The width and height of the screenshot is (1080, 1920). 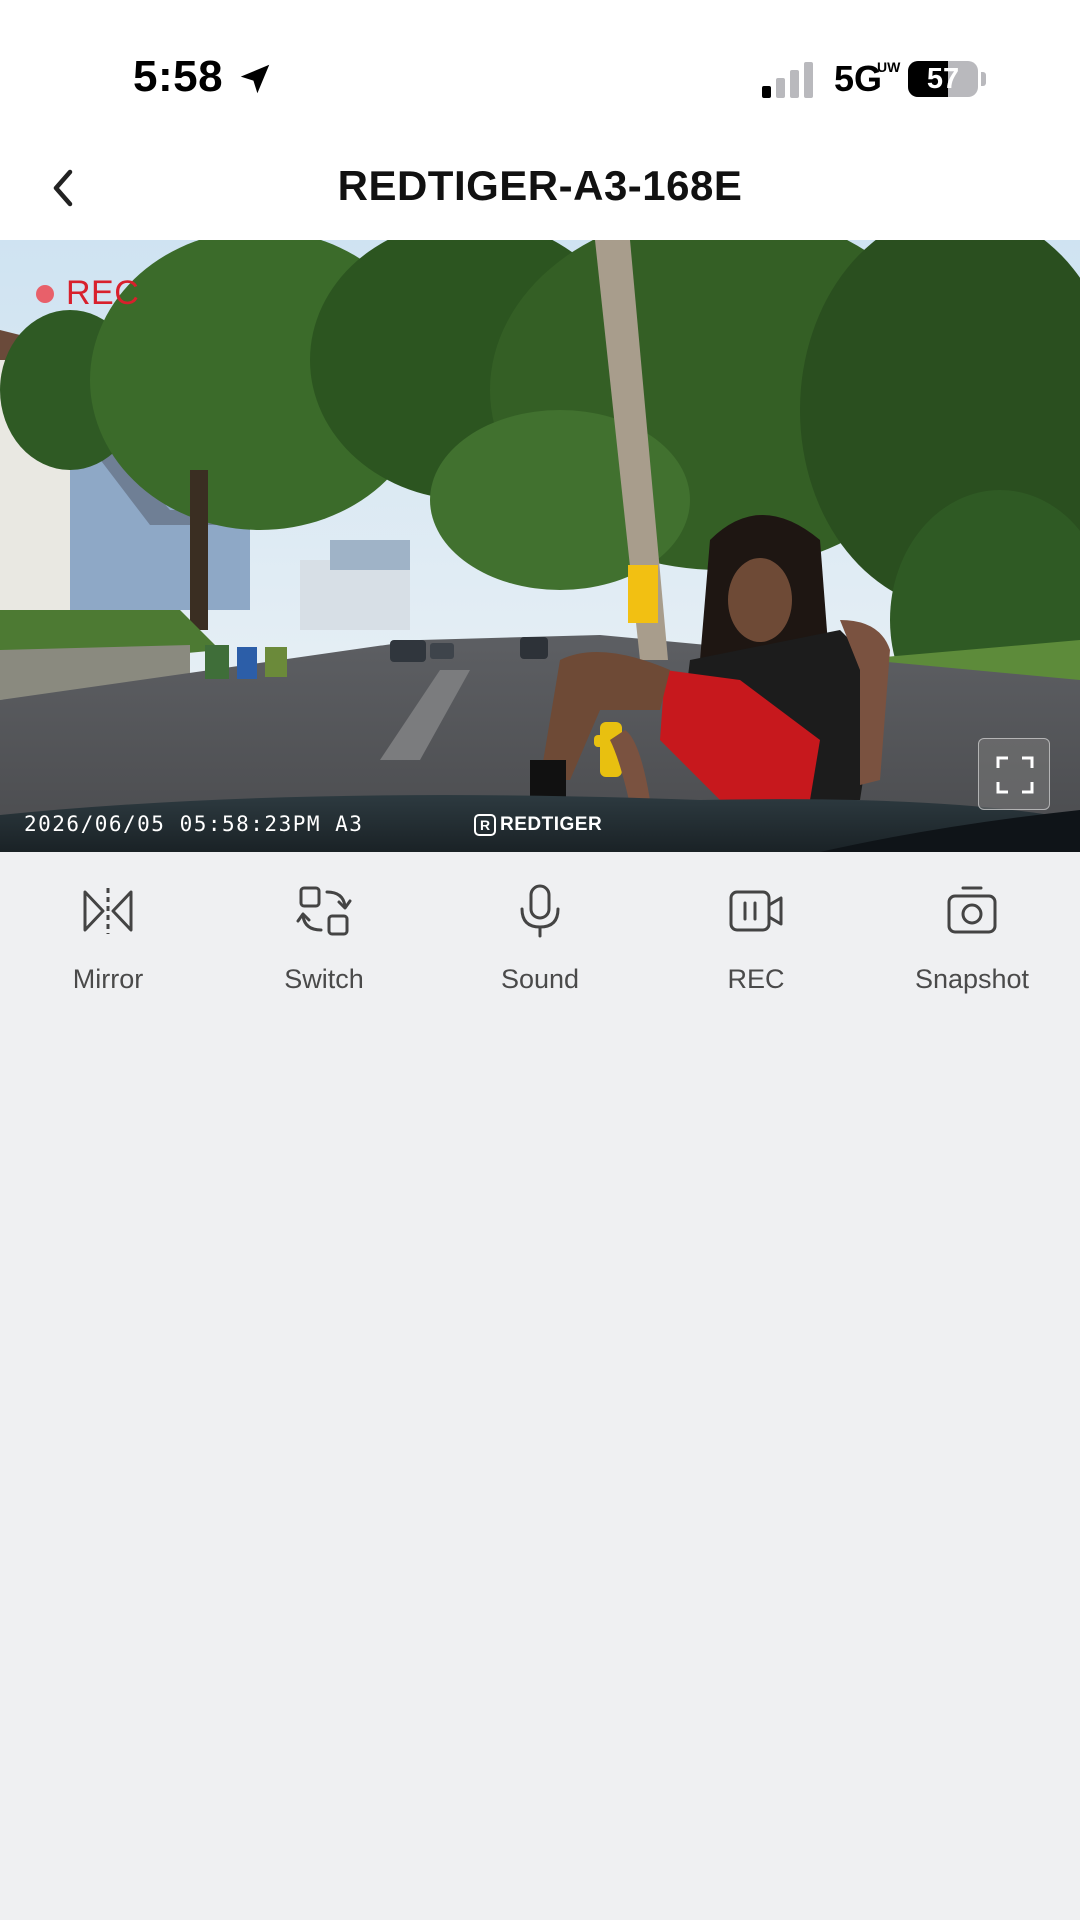 What do you see at coordinates (540, 65) in the screenshot?
I see `status-bar: 5:58 5G UW 57` at bounding box center [540, 65].